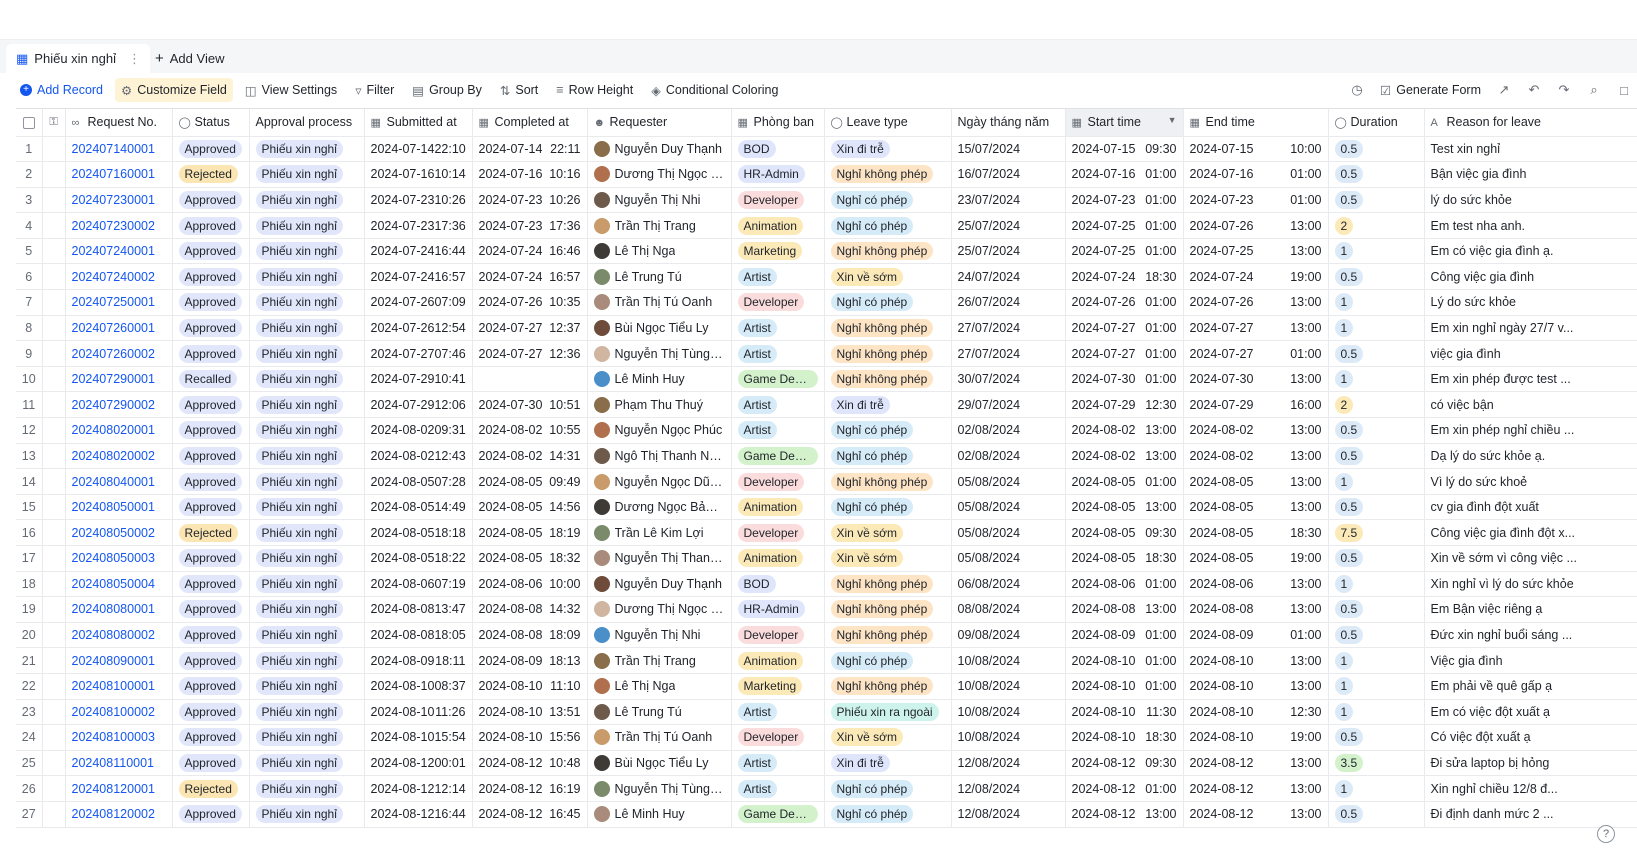 Image resolution: width=1637 pixels, height=853 pixels. What do you see at coordinates (119, 609) in the screenshot?
I see `request-no-link: 202408080001` at bounding box center [119, 609].